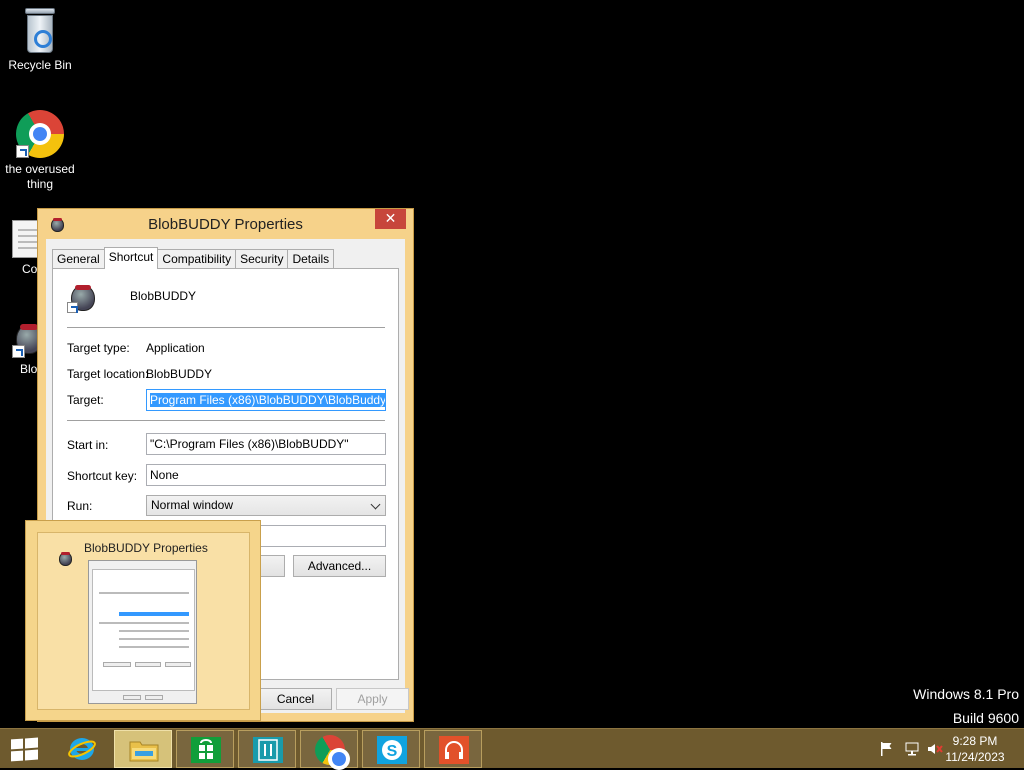 The height and width of the screenshot is (770, 1024). I want to click on chrome-taskbar-button, so click(329, 750).